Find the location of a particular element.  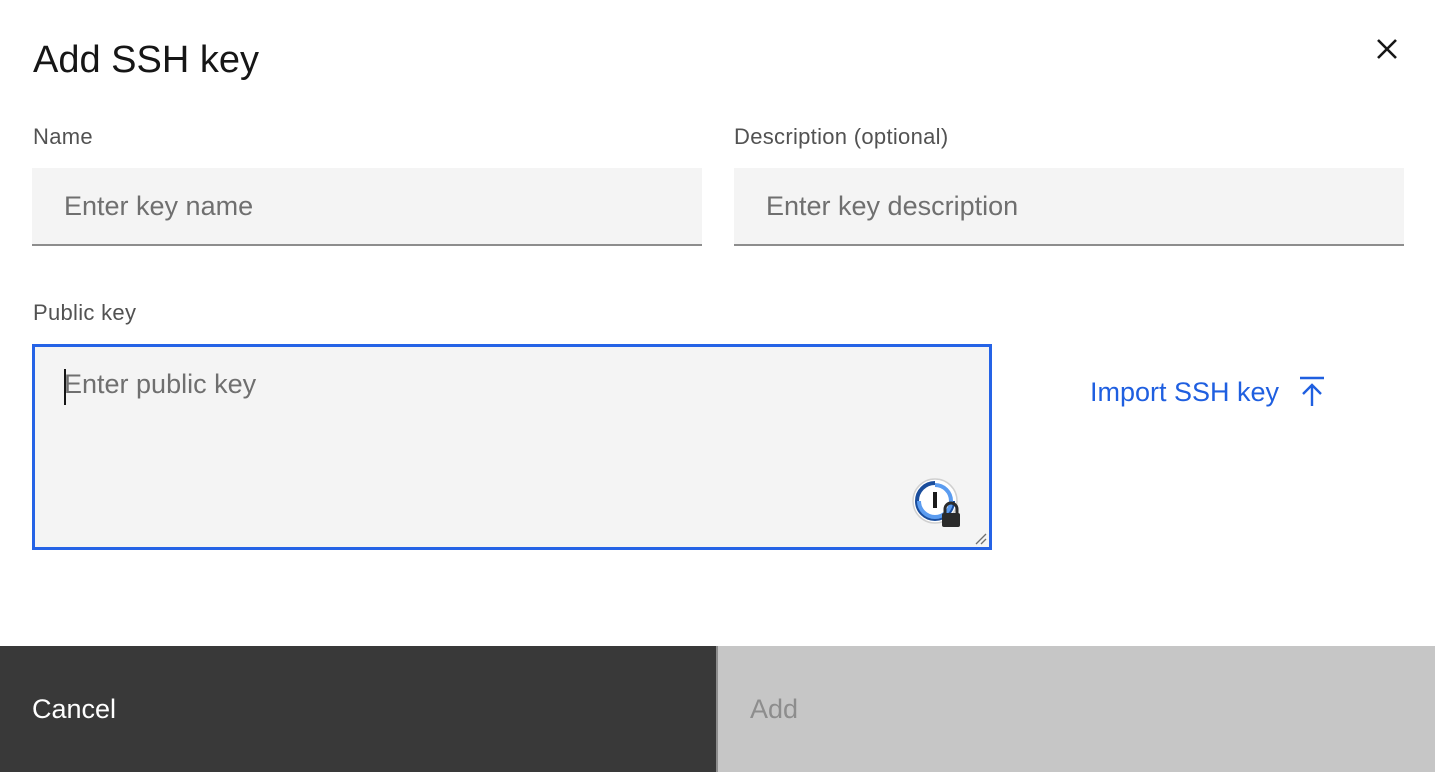

import-ssh-key-link: Import SSH key is located at coordinates (1208, 392).